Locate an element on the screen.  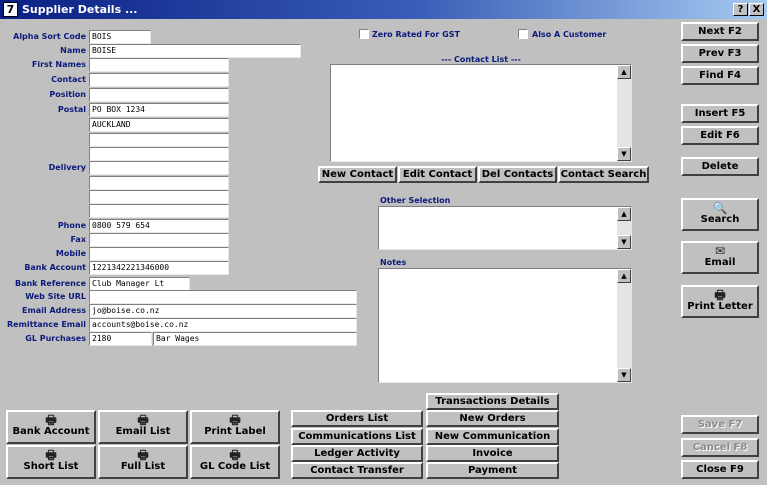
email-button: ✉ Email is located at coordinates (720, 257).